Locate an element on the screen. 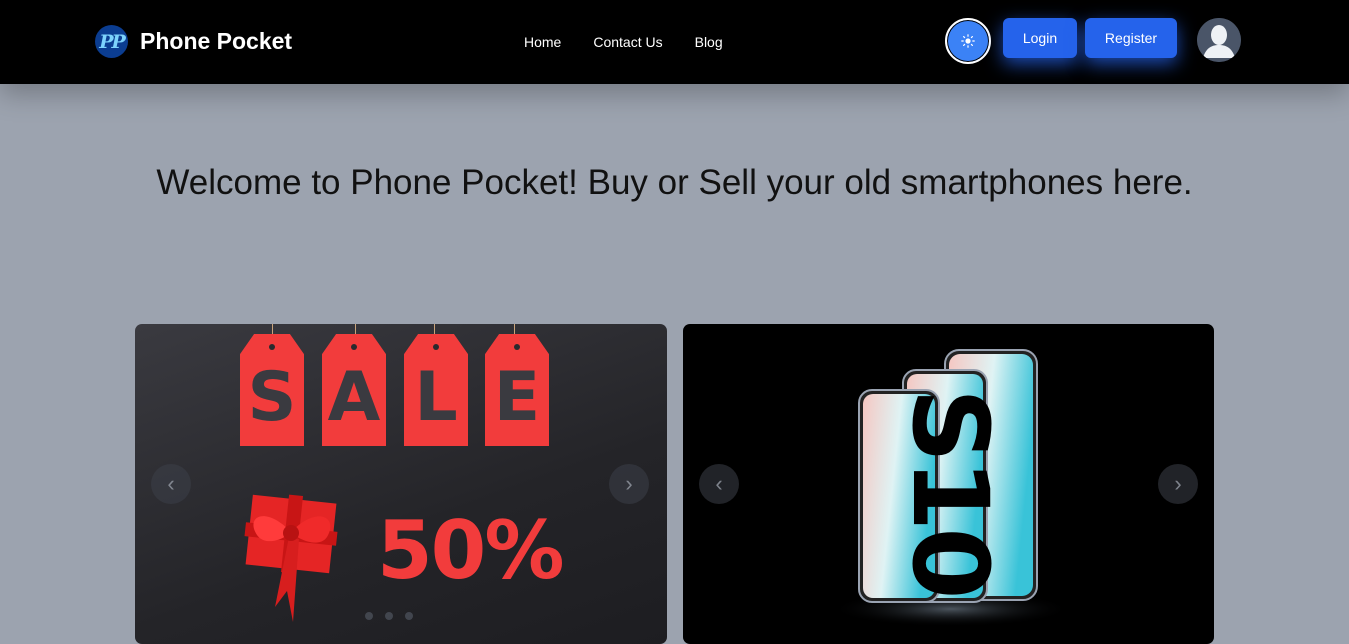  main-nav: Home Contact Us Blog is located at coordinates (623, 42).